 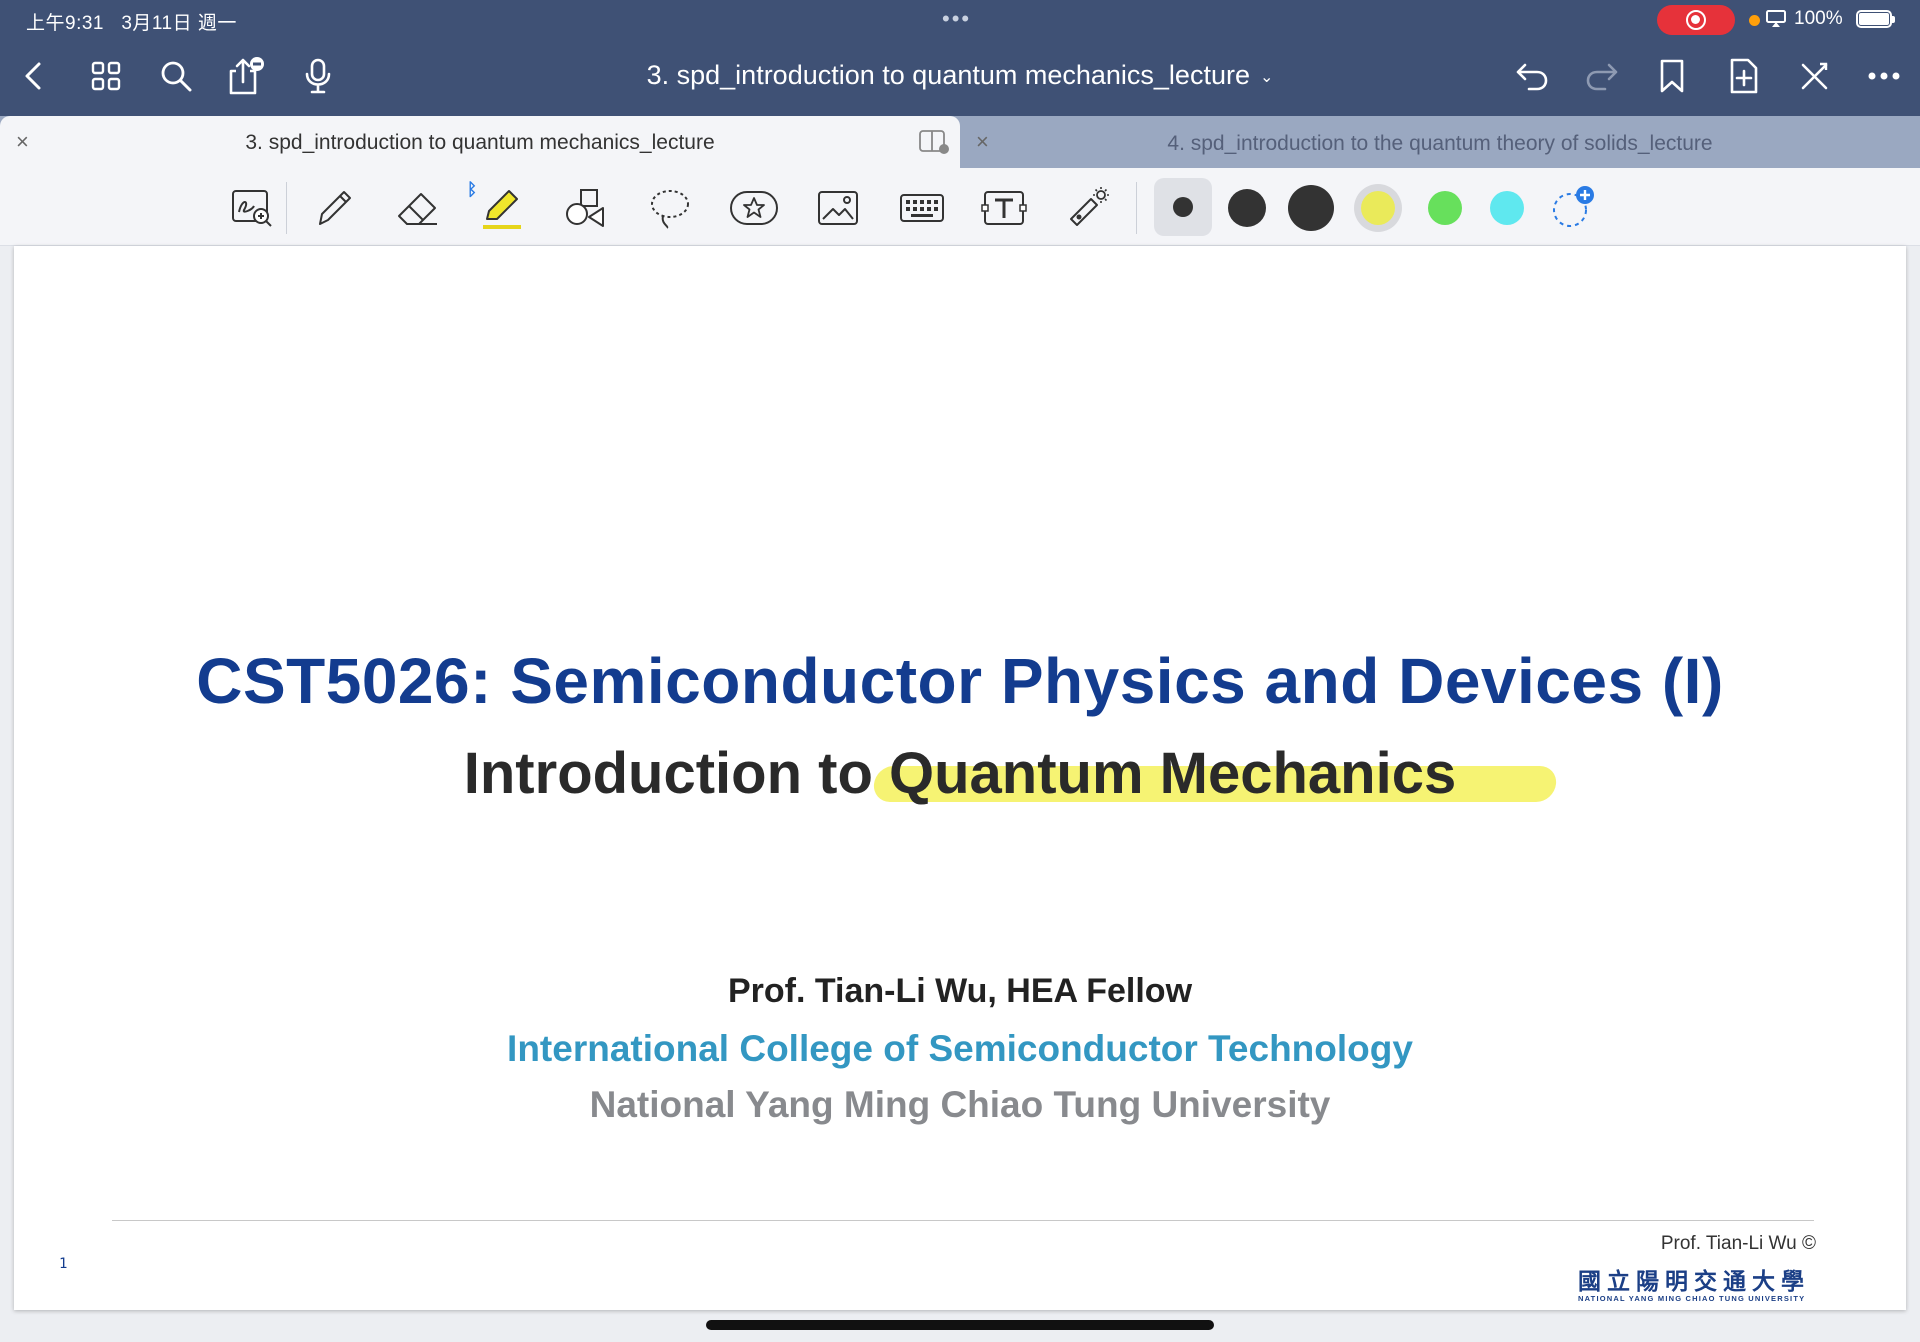 I want to click on multitasking-dots-icon: •••, so click(x=956, y=19).